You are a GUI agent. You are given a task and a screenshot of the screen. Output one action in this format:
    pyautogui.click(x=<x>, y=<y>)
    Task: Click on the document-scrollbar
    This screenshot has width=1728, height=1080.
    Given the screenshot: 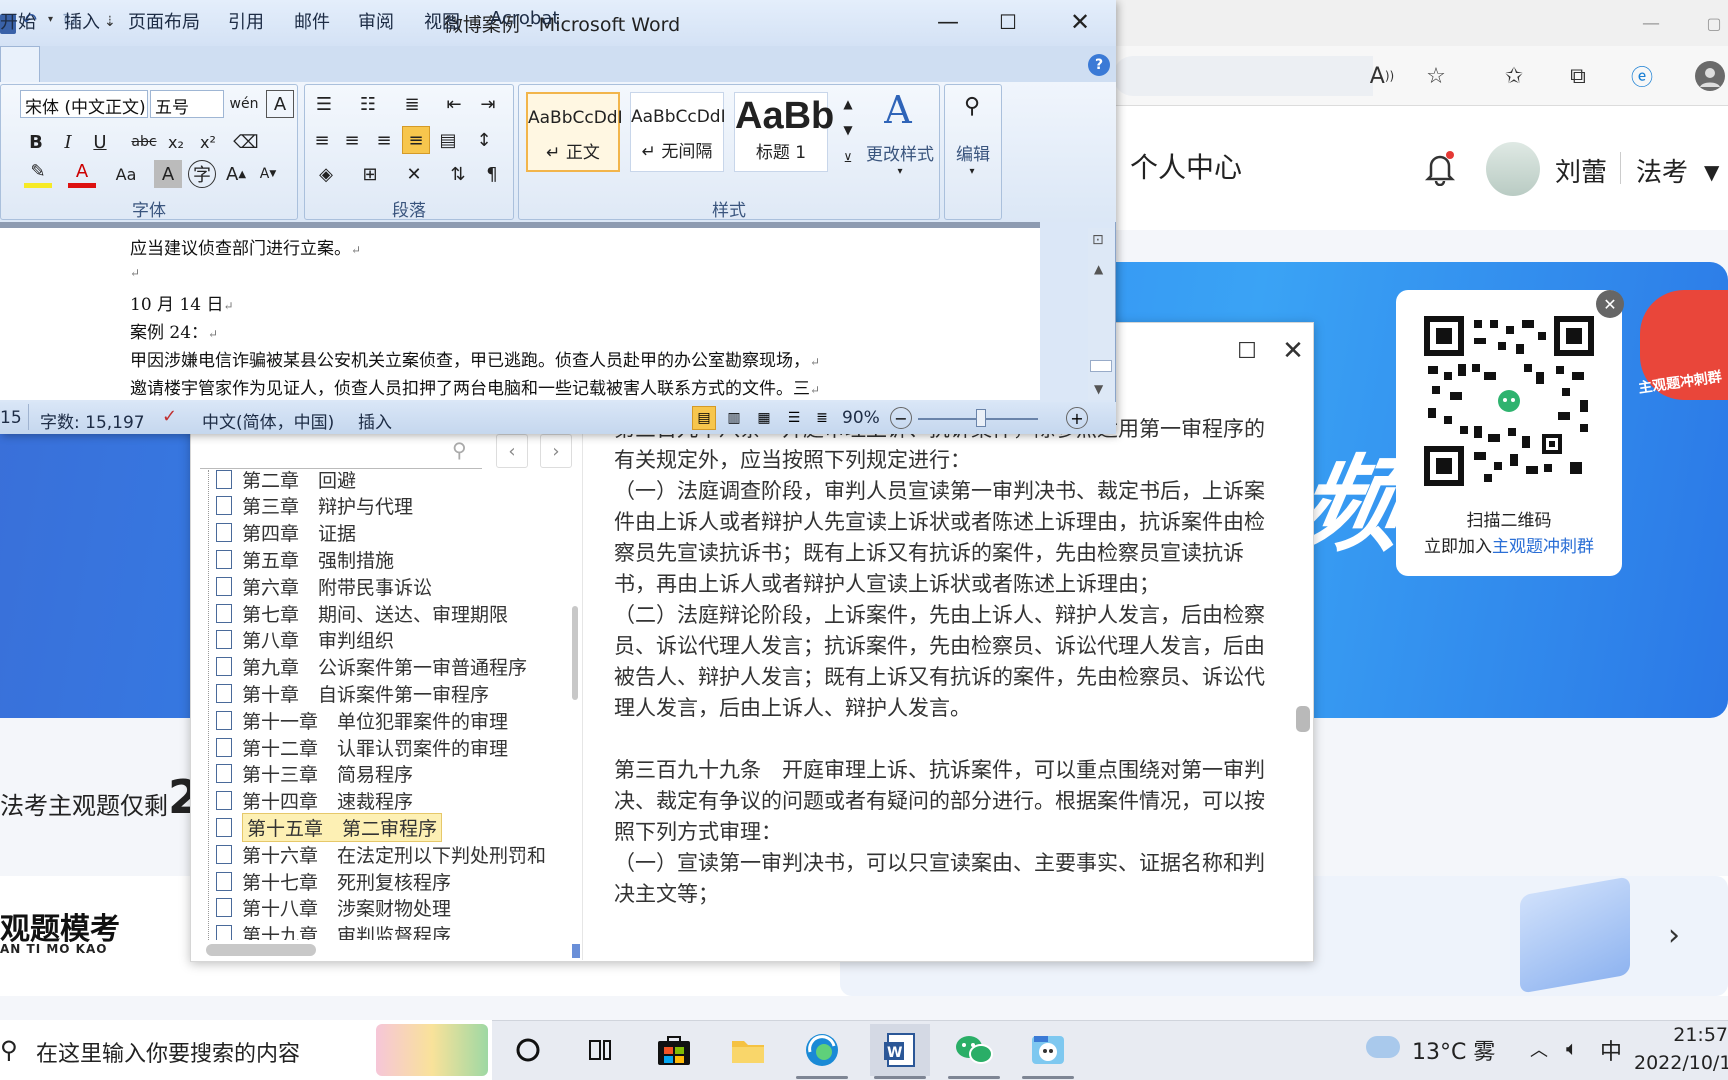 What is the action you would take?
    pyautogui.click(x=1101, y=314)
    